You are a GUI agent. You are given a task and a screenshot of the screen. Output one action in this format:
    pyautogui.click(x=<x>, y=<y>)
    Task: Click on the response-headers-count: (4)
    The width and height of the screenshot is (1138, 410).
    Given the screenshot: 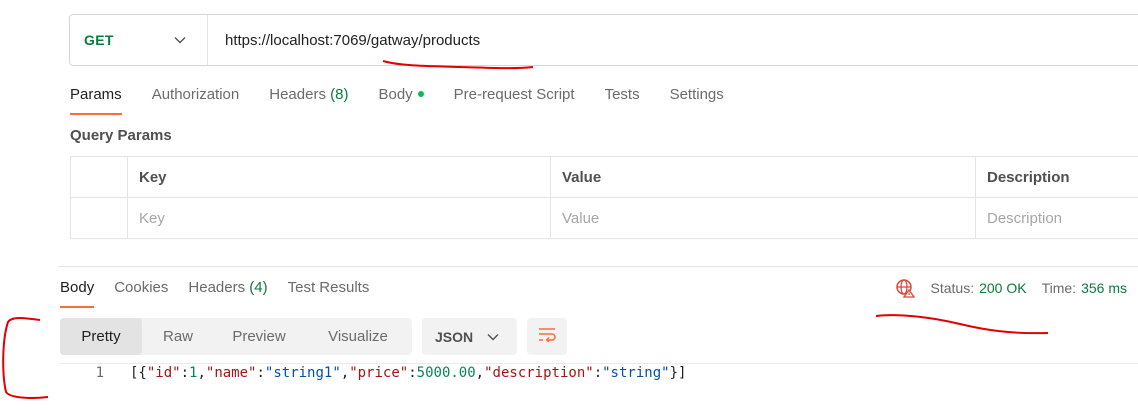 What is the action you would take?
    pyautogui.click(x=258, y=287)
    